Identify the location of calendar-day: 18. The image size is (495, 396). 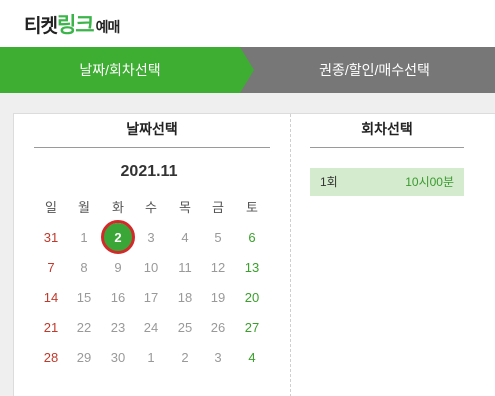
(185, 297).